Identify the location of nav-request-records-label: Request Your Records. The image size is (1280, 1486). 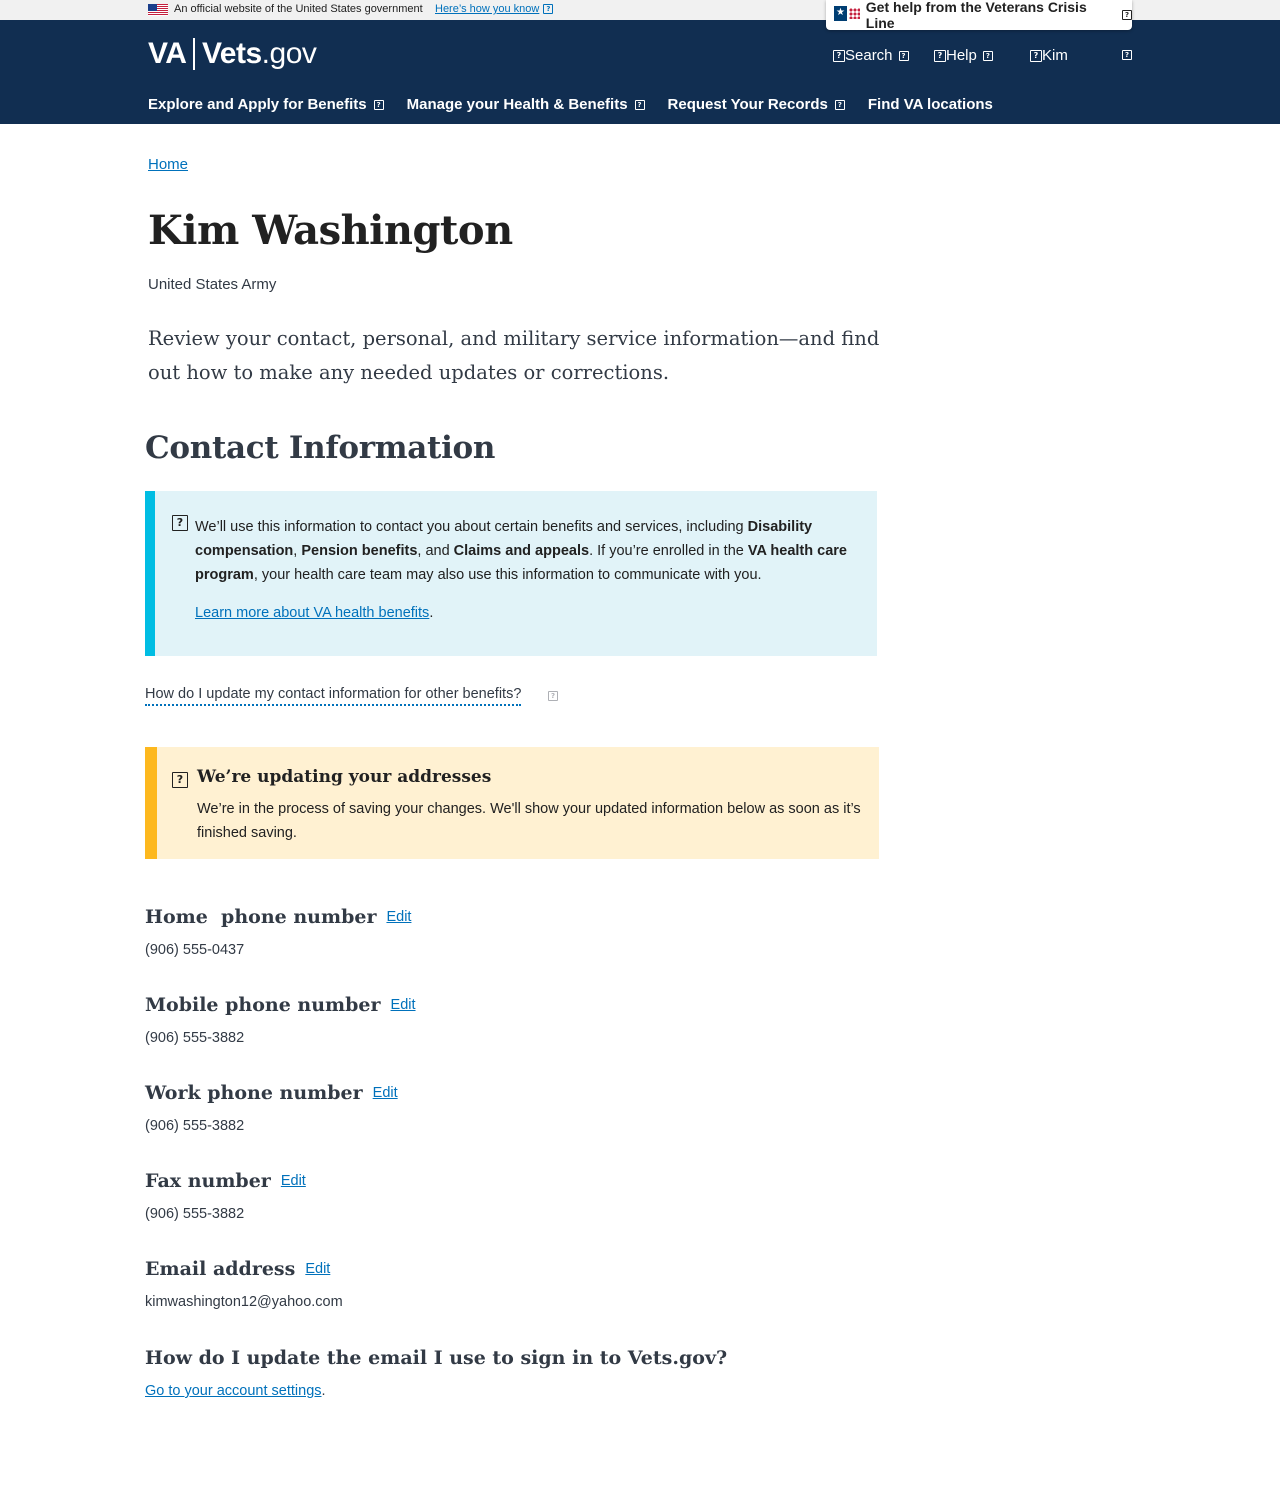
(747, 104).